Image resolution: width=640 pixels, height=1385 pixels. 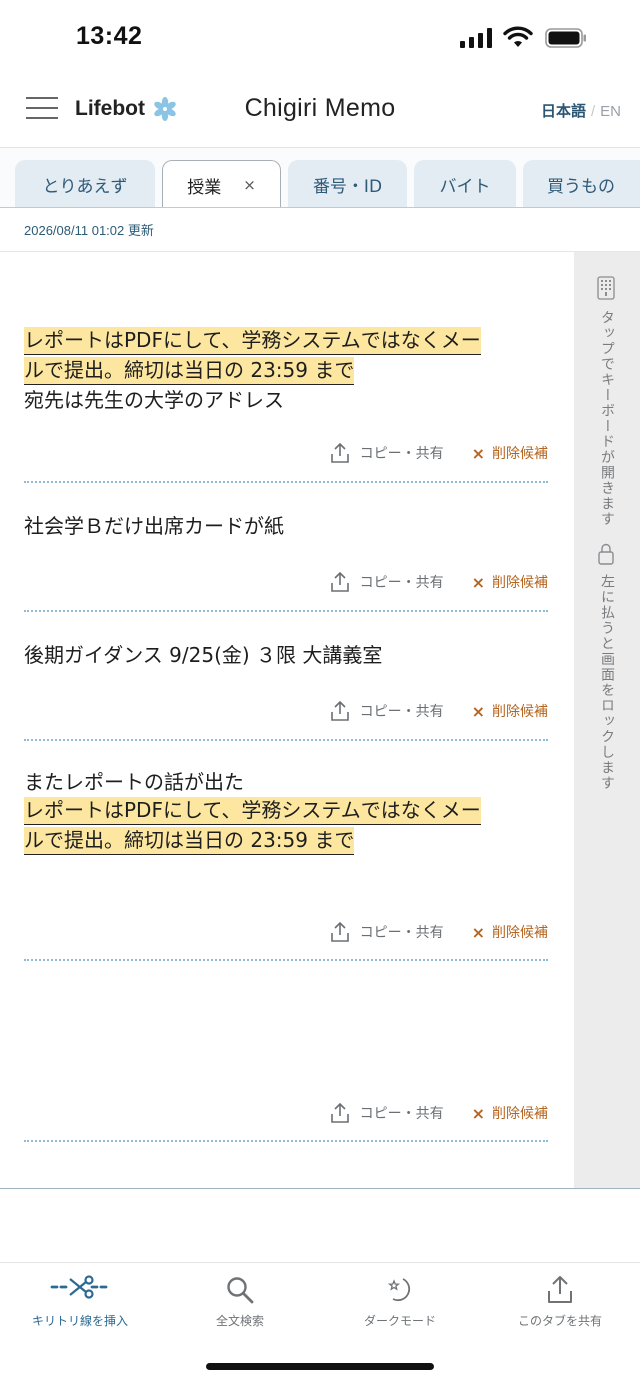 I want to click on moon-star-icon, so click(x=399, y=1290).